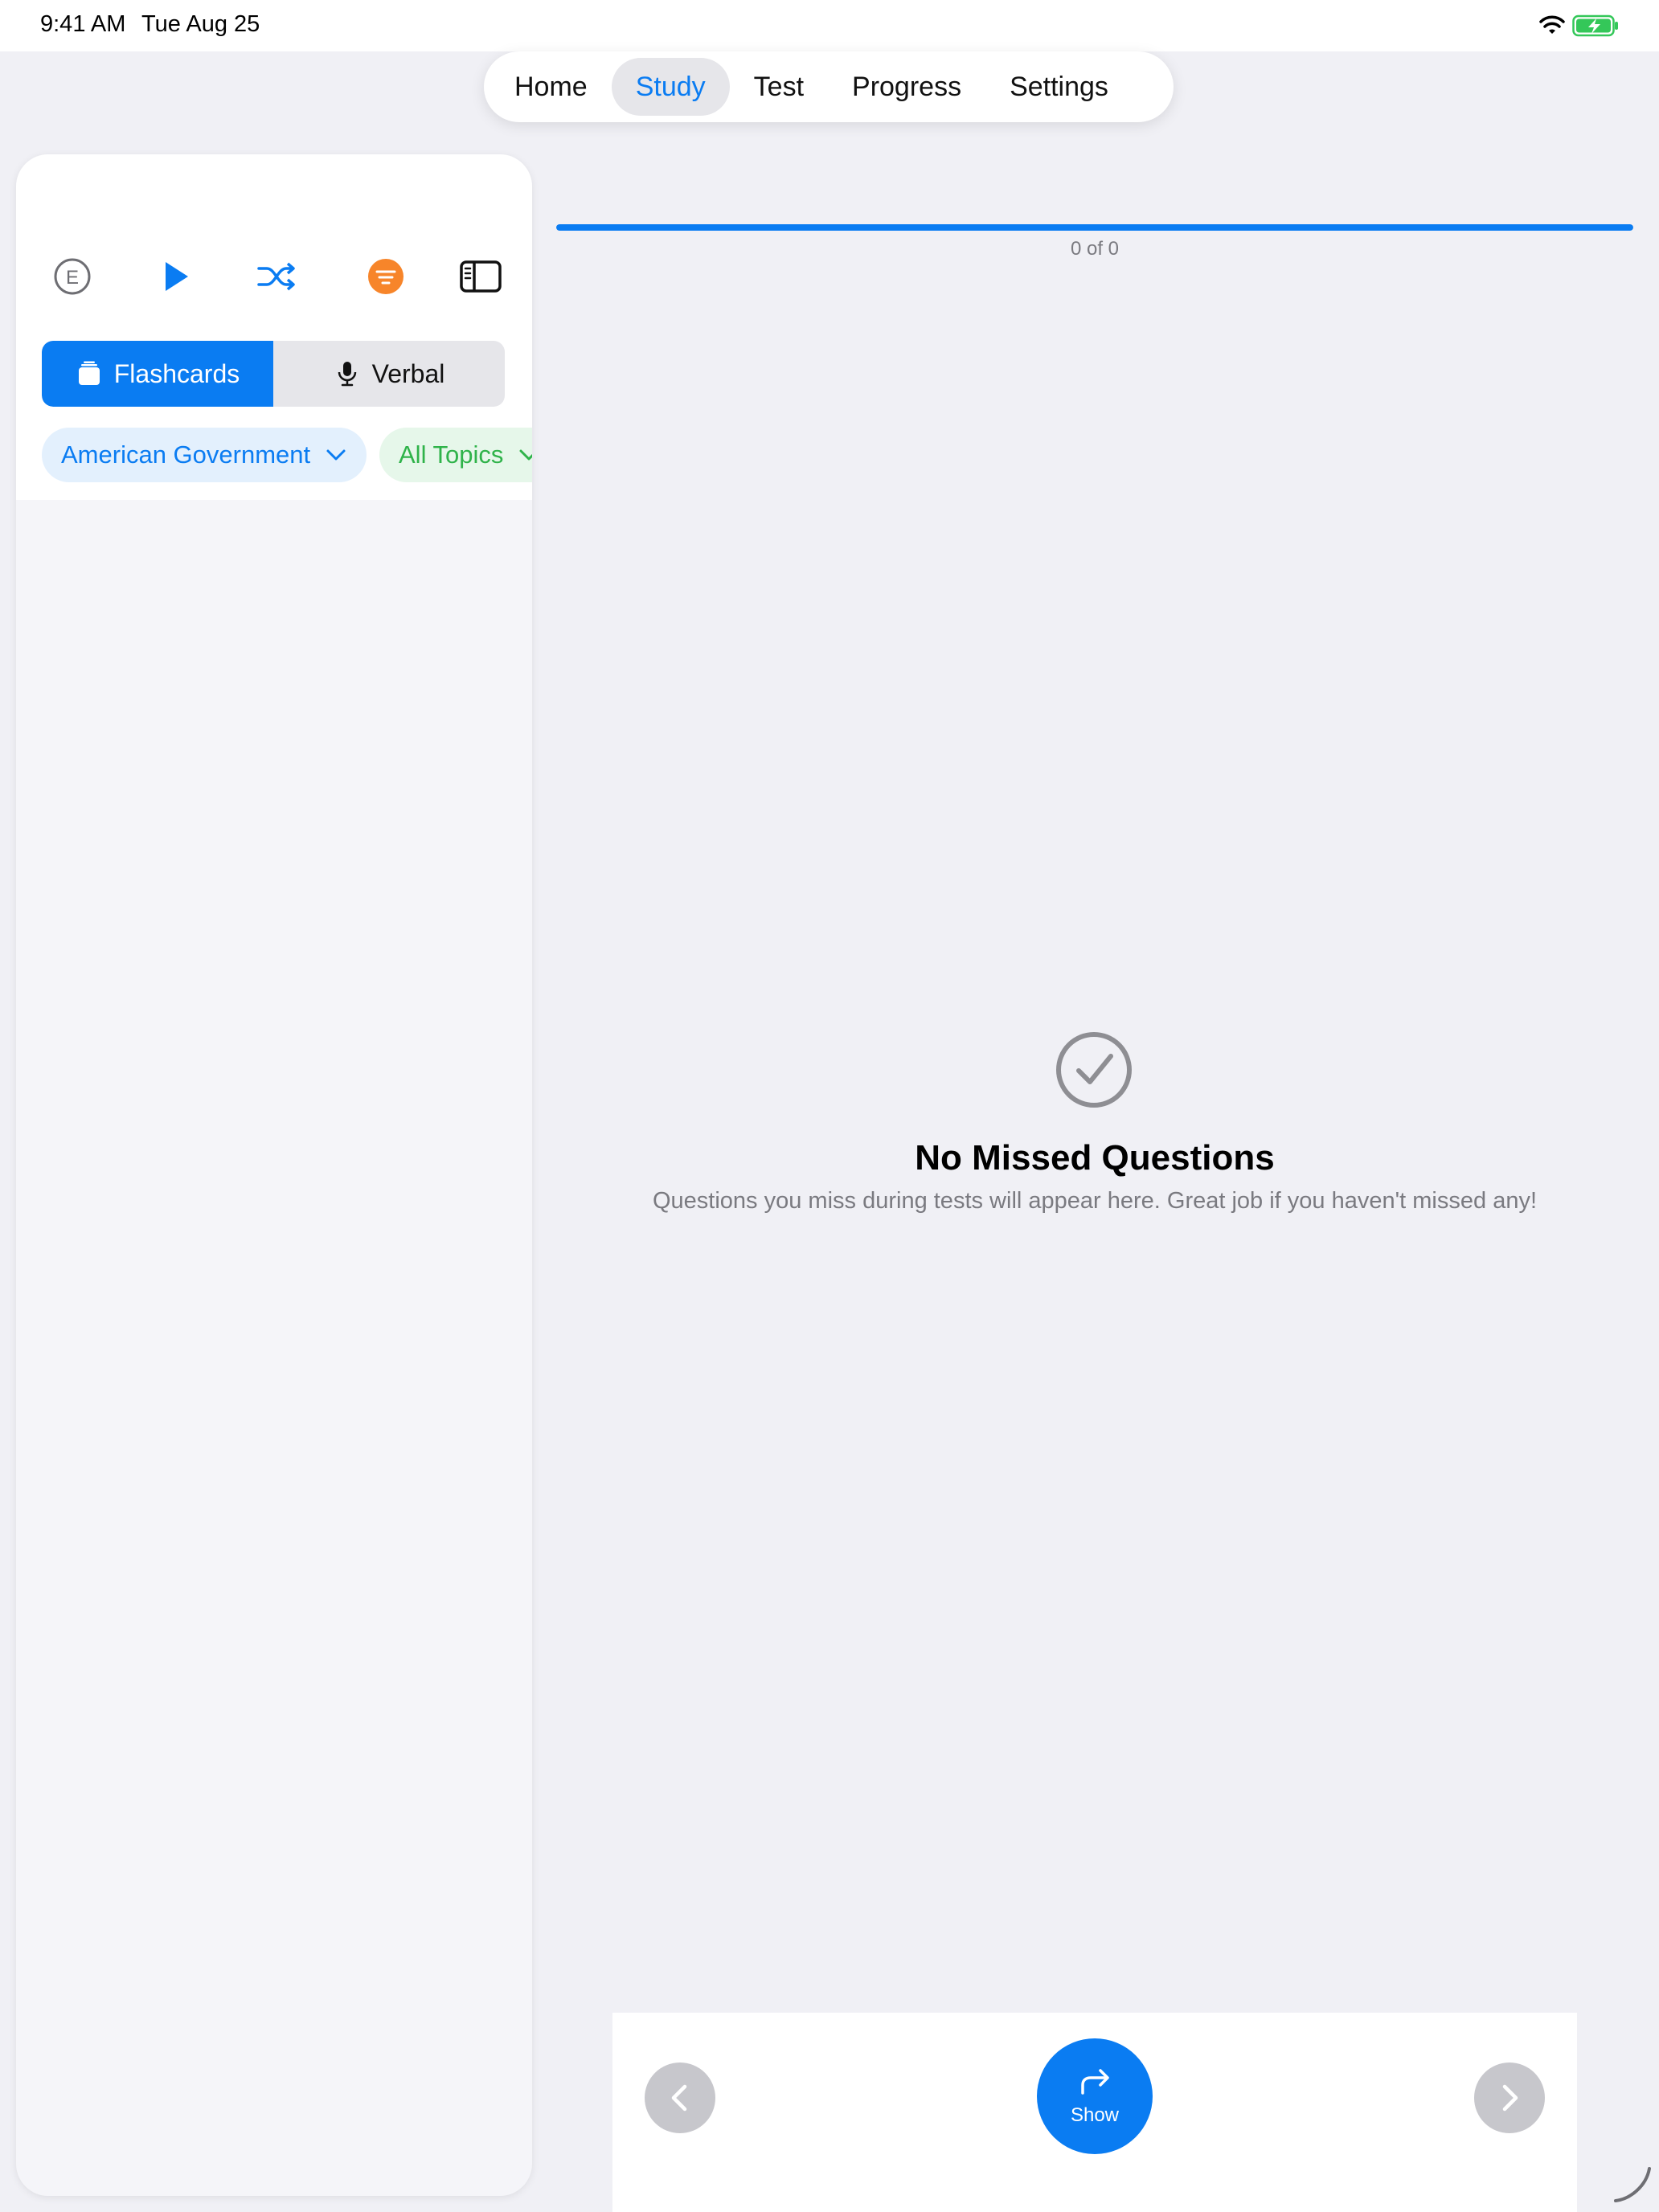  I want to click on microphone-icon, so click(347, 374).